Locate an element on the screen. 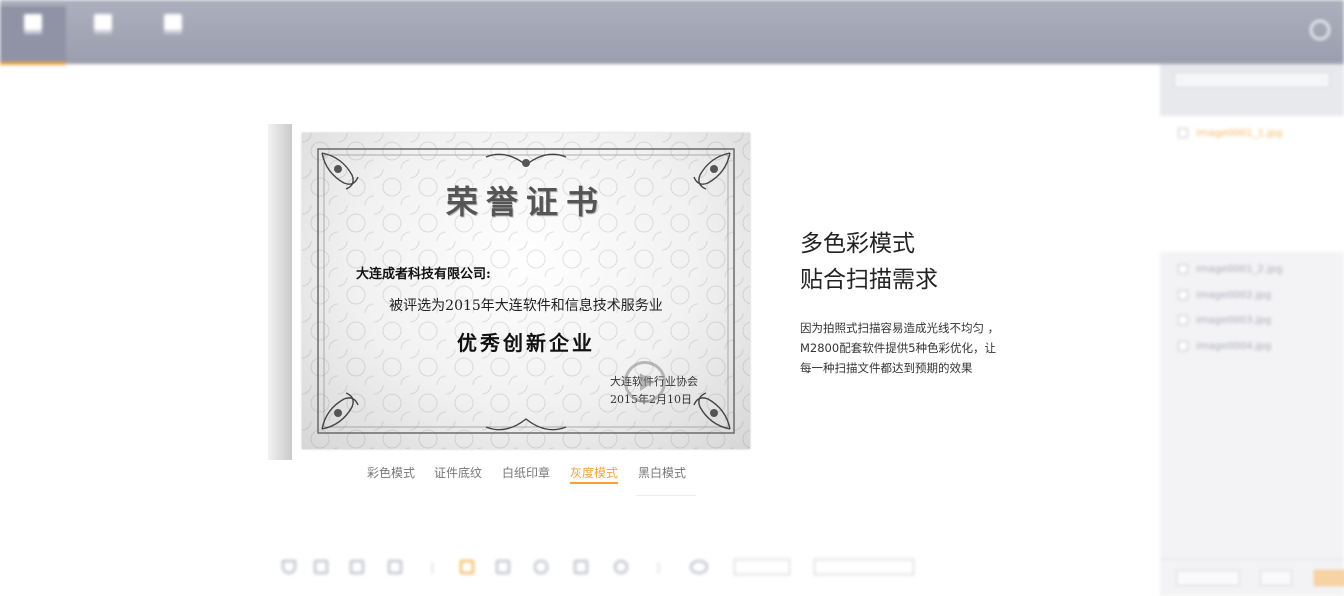 This screenshot has height=596, width=1344. file-name: image0003.jpg is located at coordinates (1234, 320).